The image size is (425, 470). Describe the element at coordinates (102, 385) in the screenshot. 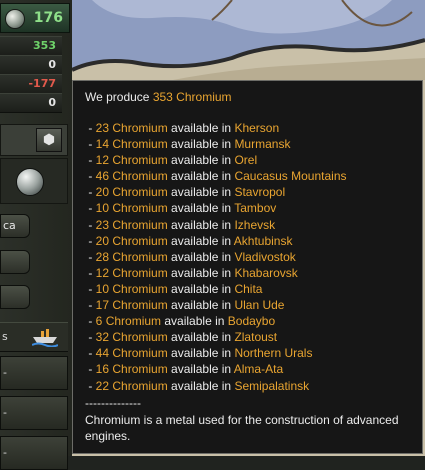

I see `source-amount: 22` at that location.